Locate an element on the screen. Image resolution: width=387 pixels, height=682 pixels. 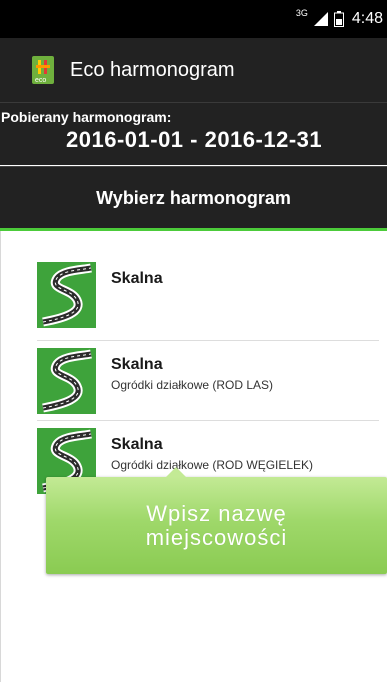
list-item-text: Skalna is located at coordinates (137, 281).